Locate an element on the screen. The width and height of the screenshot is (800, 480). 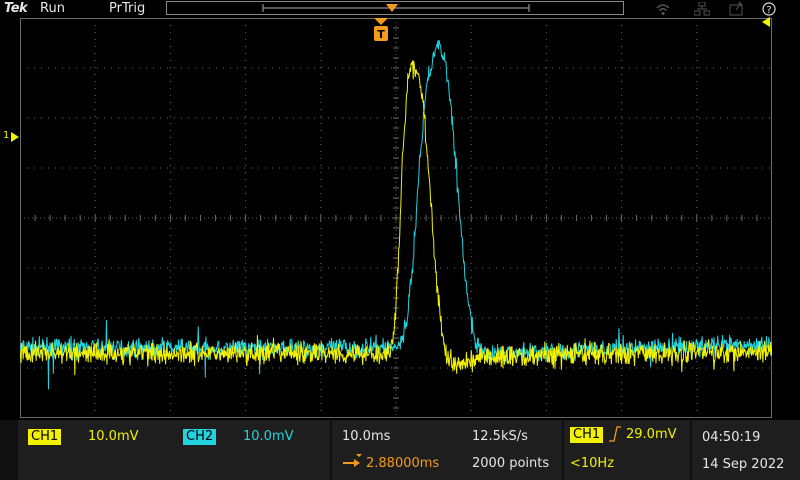
acquisition-state: Run is located at coordinates (52, 8).